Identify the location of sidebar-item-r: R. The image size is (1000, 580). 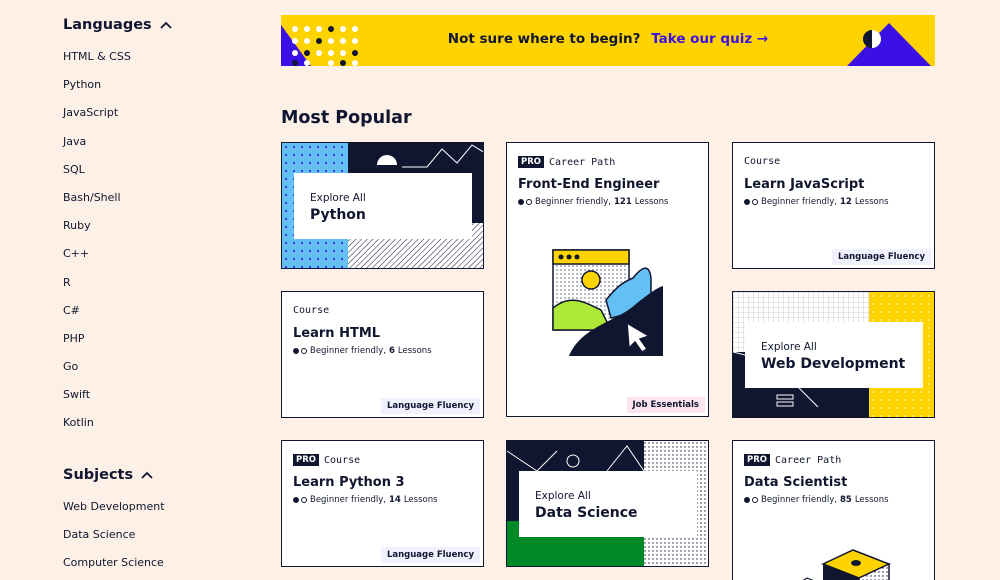
(97, 289).